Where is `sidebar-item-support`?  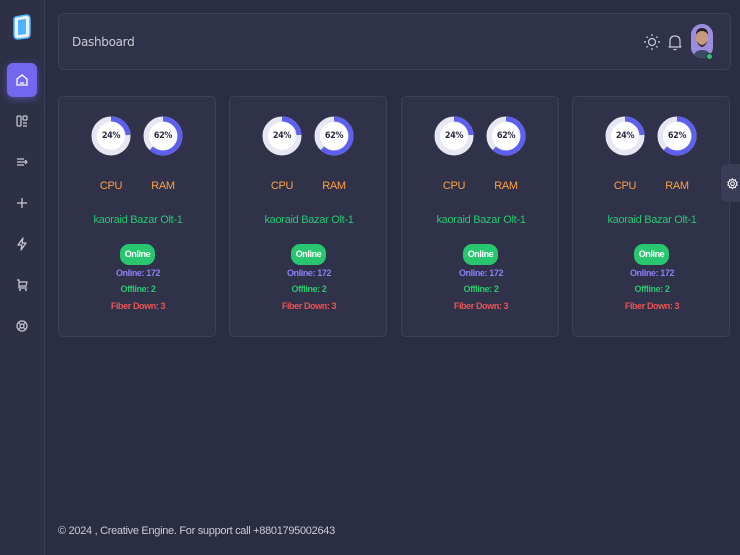
sidebar-item-support is located at coordinates (22, 326).